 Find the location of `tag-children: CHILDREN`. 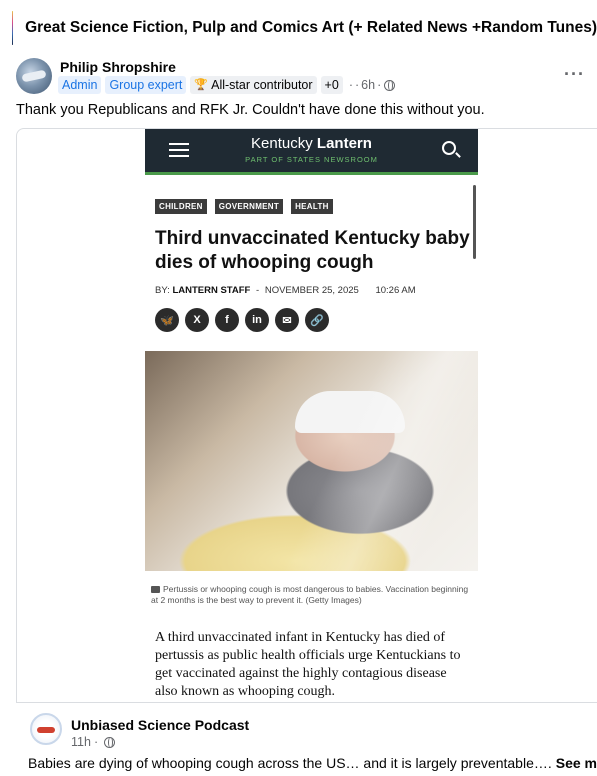

tag-children: CHILDREN is located at coordinates (181, 206).